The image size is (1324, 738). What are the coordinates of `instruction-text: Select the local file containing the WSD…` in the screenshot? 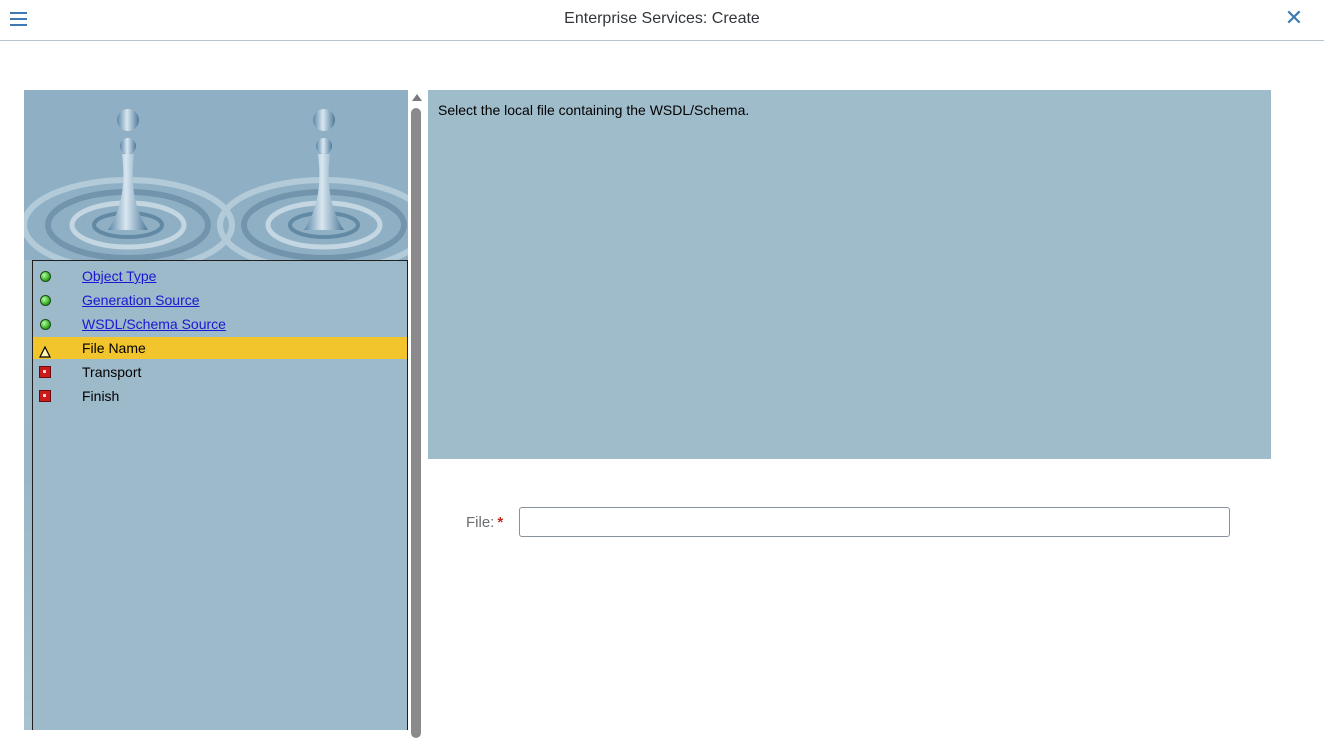 It's located at (594, 110).